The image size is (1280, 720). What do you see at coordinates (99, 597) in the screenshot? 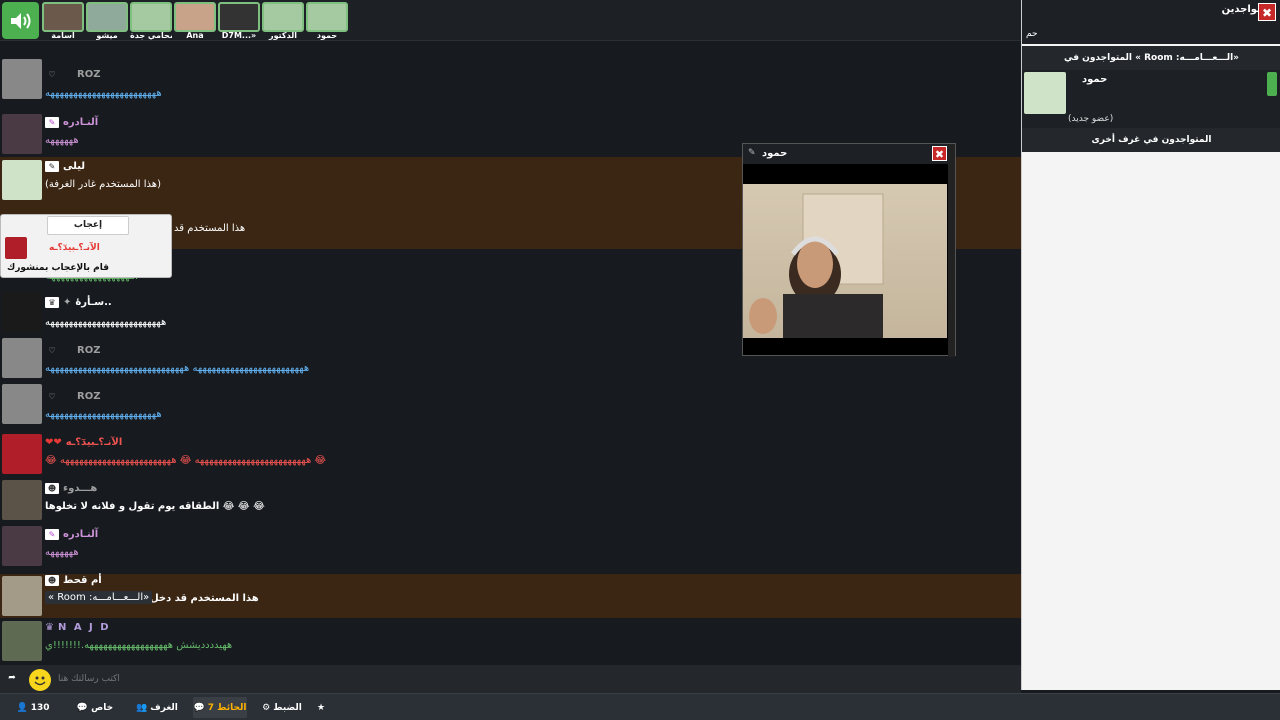
I see `room-link: « Room :الـــعـــامـــه»` at bounding box center [99, 597].